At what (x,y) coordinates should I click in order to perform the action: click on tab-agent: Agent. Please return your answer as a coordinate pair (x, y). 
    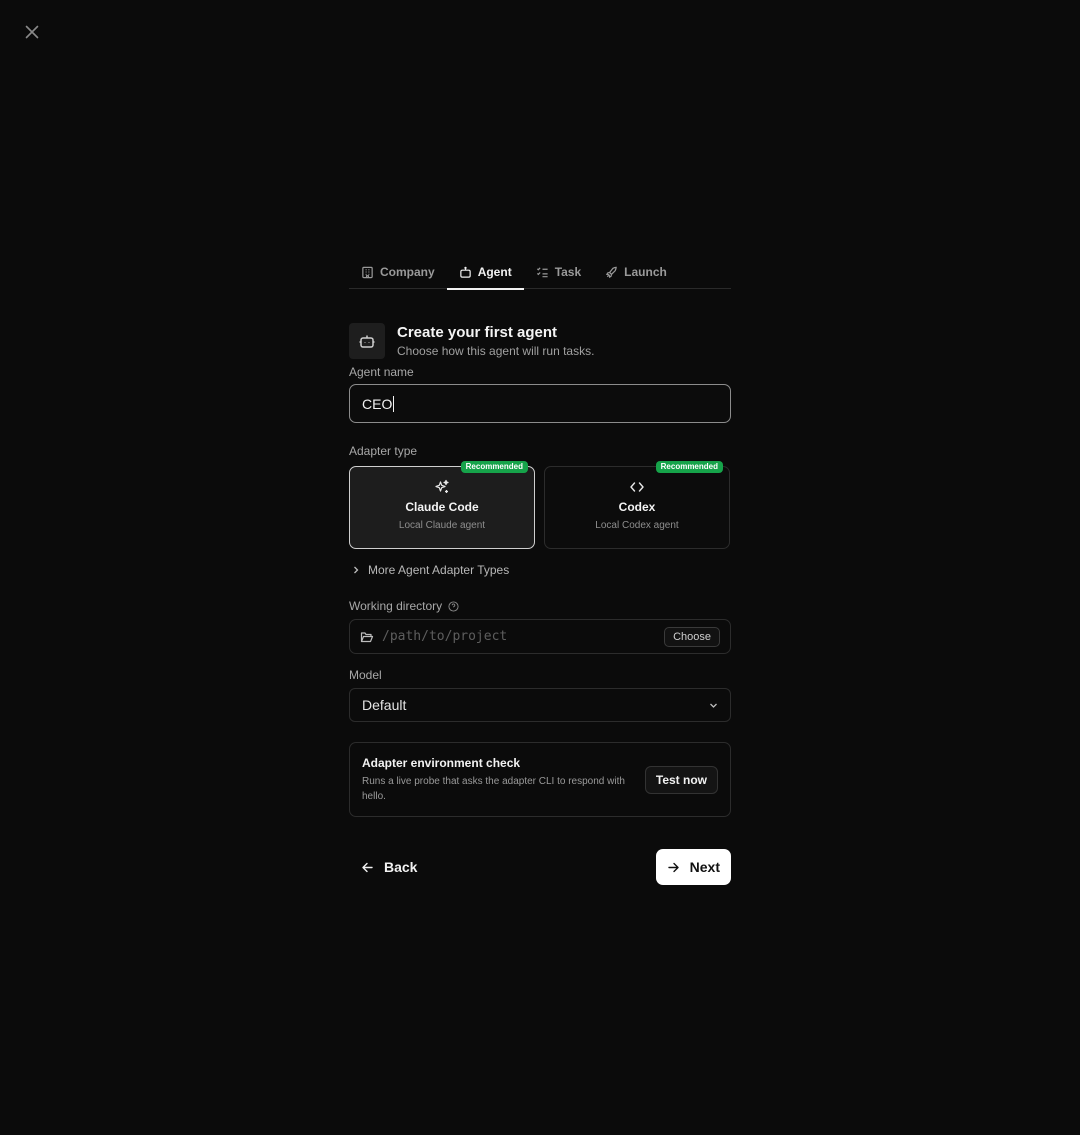
    Looking at the image, I should click on (485, 272).